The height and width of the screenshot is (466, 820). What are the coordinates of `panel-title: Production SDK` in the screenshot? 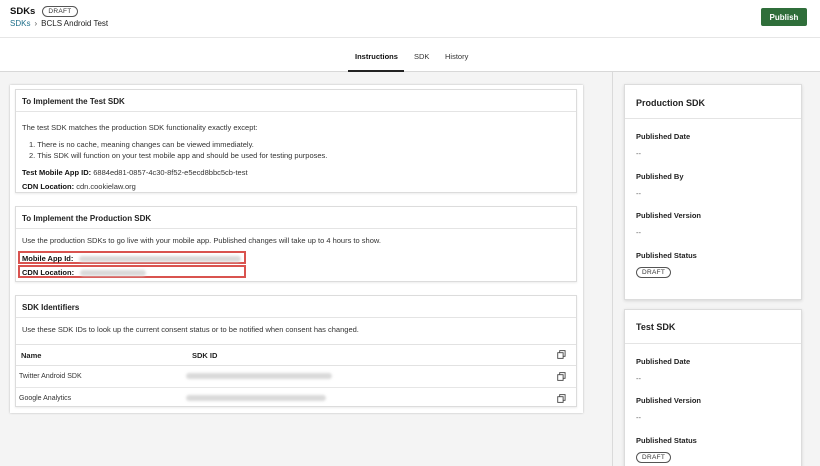 It's located at (670, 103).